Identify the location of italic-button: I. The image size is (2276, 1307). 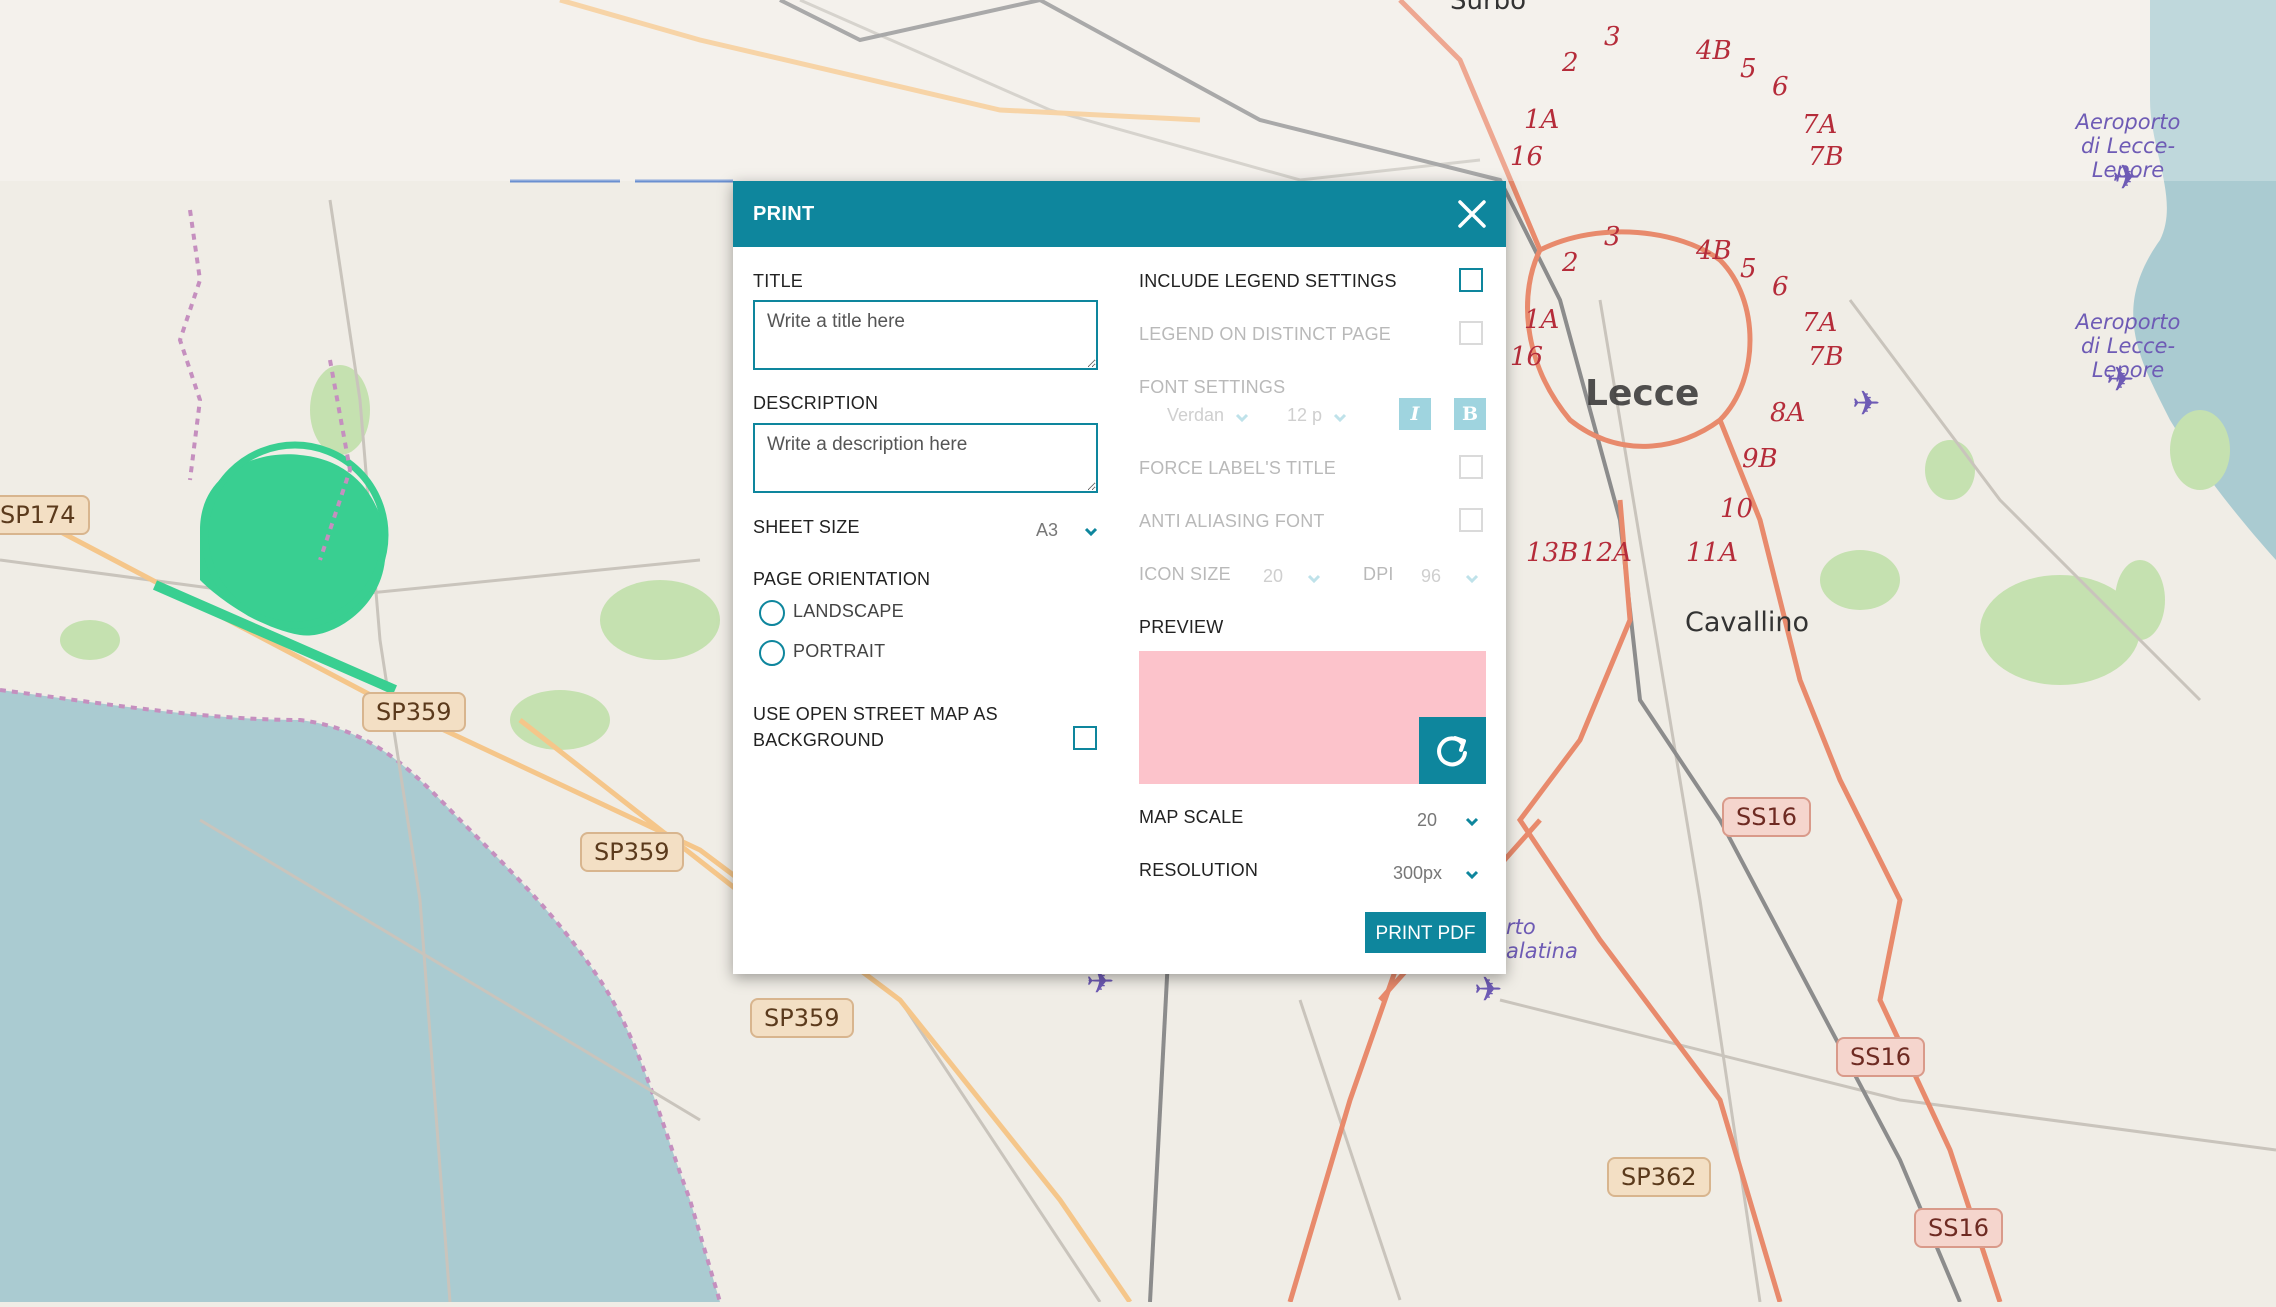
(1415, 414).